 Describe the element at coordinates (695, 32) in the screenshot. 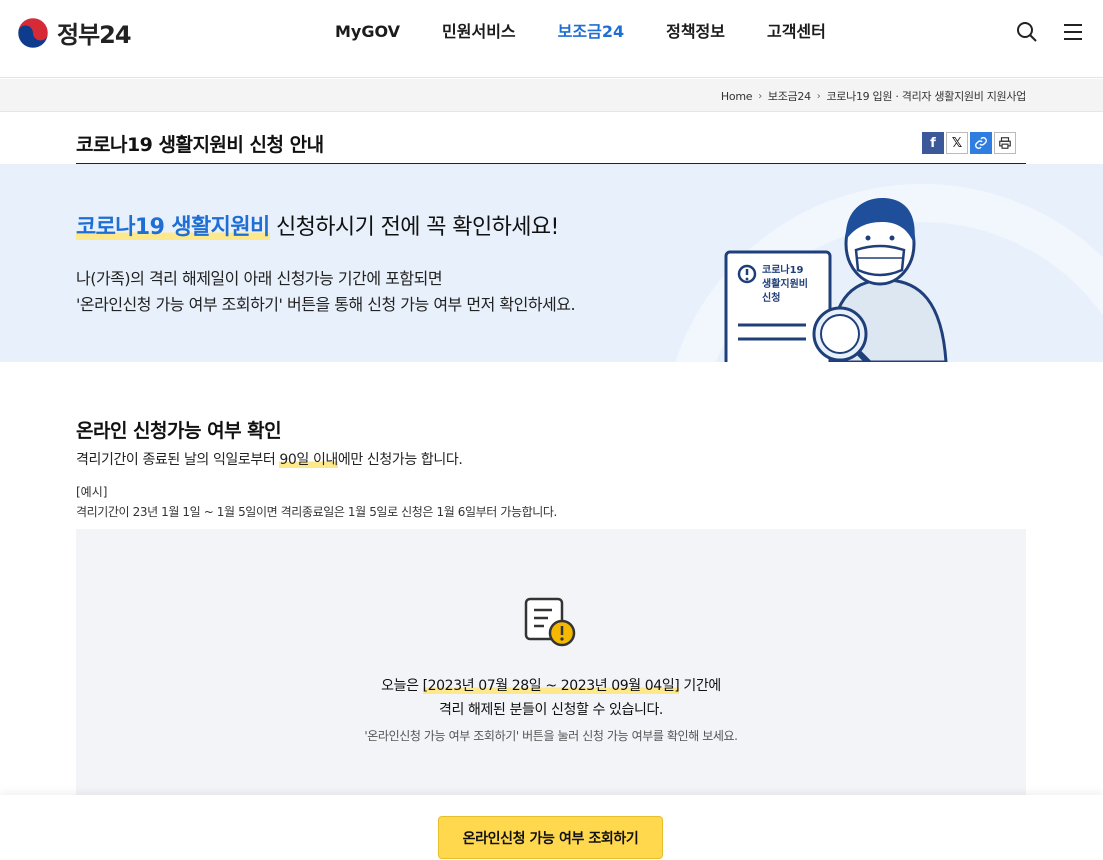

I see `nav-policy-info: 정책정보` at that location.